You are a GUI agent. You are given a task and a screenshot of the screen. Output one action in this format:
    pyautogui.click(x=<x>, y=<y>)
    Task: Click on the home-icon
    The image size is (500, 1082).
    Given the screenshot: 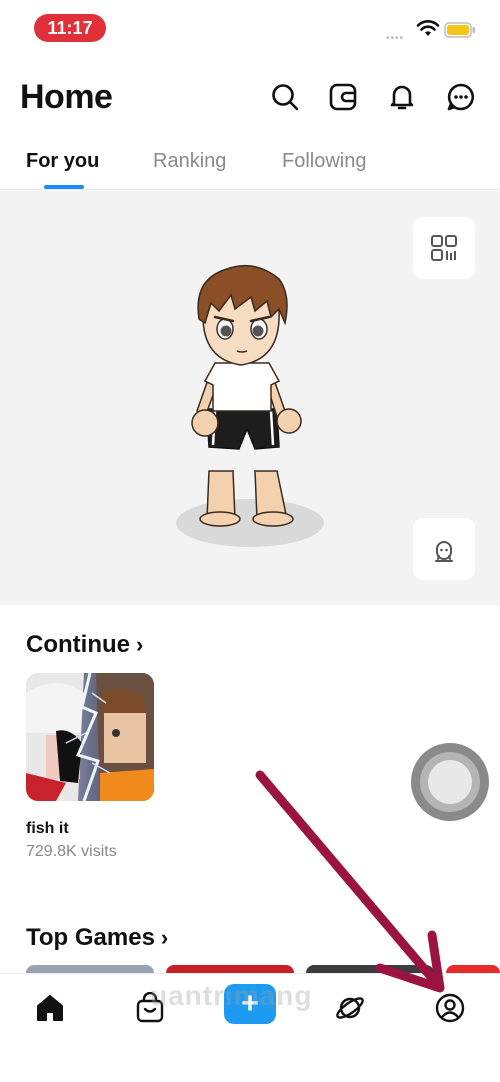 What is the action you would take?
    pyautogui.click(x=50, y=1008)
    